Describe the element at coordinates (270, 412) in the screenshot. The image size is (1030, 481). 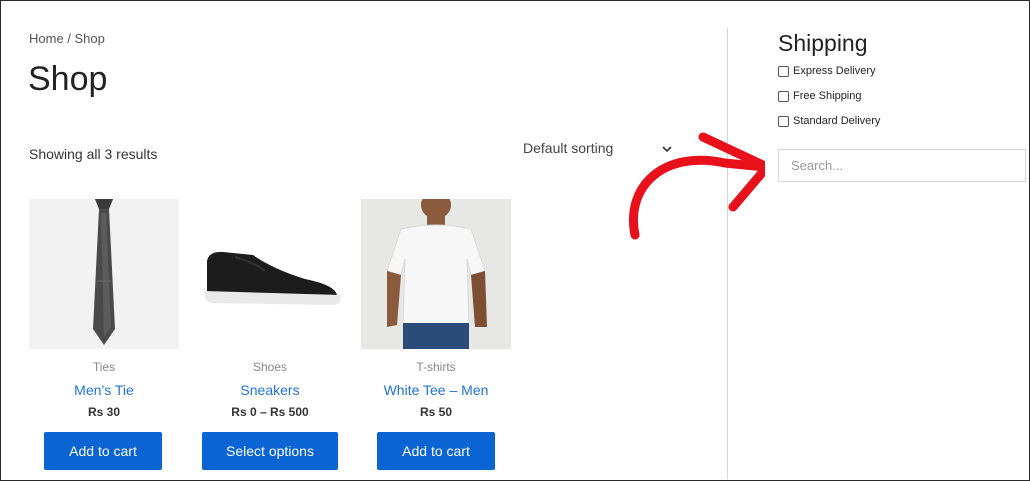
I see `product-price: Rs 0 – Rs 500` at that location.